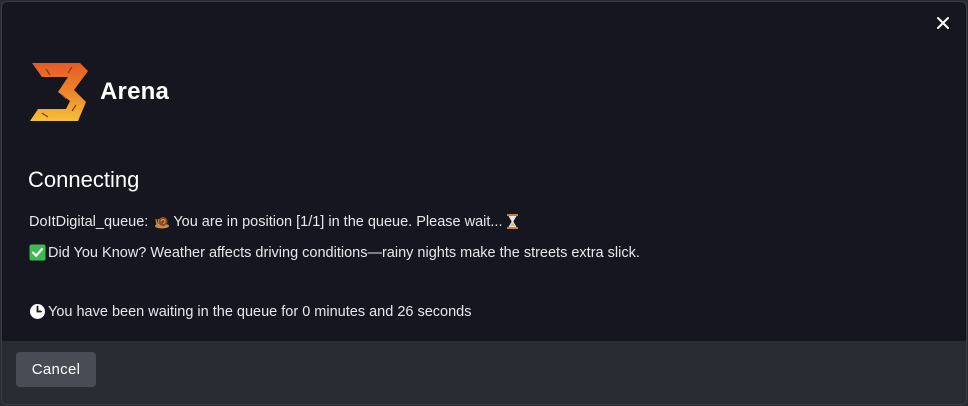 This screenshot has width=968, height=406. I want to click on status-title: Connecting, so click(84, 179).